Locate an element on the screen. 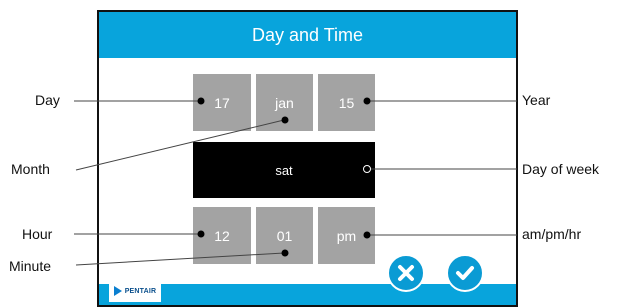 This screenshot has width=623, height=308. day-marker is located at coordinates (201, 101).